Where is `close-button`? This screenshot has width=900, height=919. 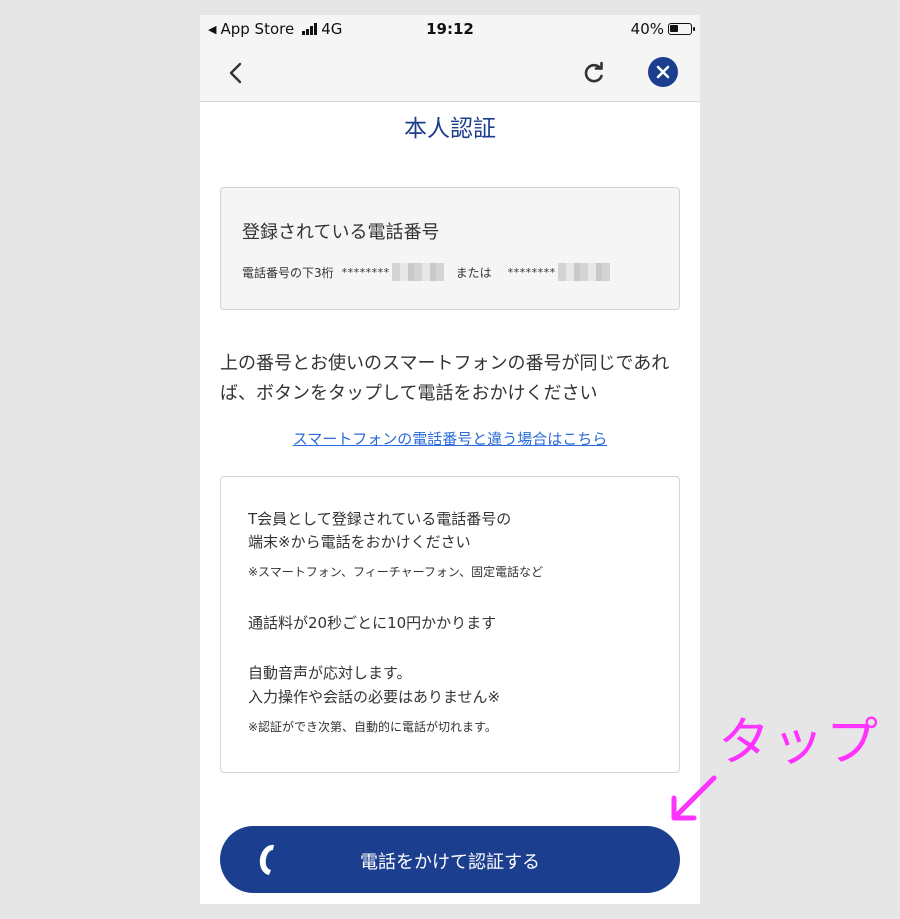
close-button is located at coordinates (663, 72).